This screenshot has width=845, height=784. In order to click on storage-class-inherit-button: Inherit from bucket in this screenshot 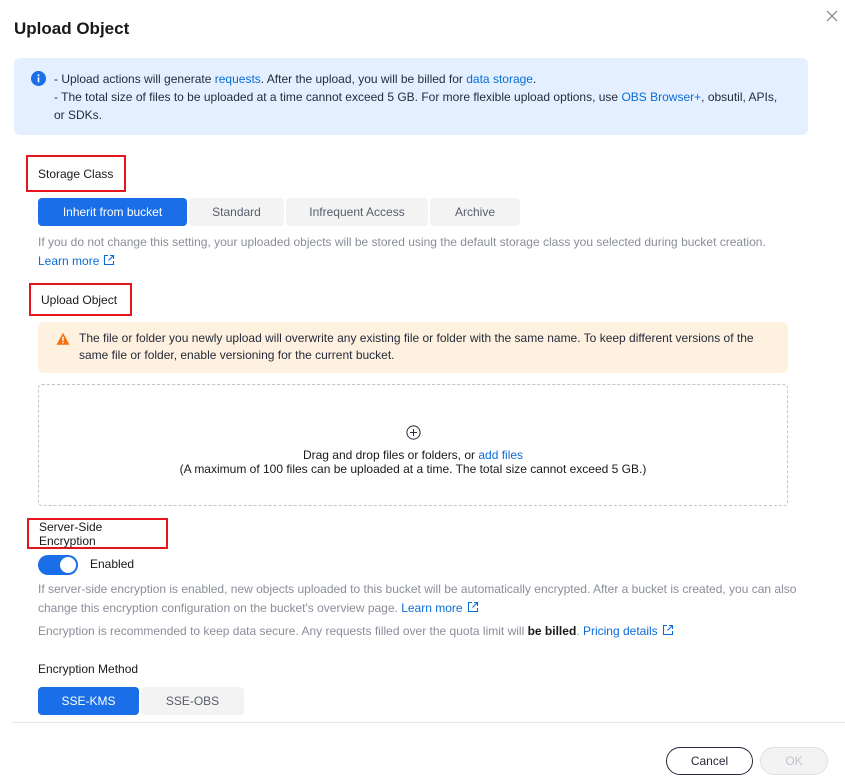, I will do `click(112, 212)`.